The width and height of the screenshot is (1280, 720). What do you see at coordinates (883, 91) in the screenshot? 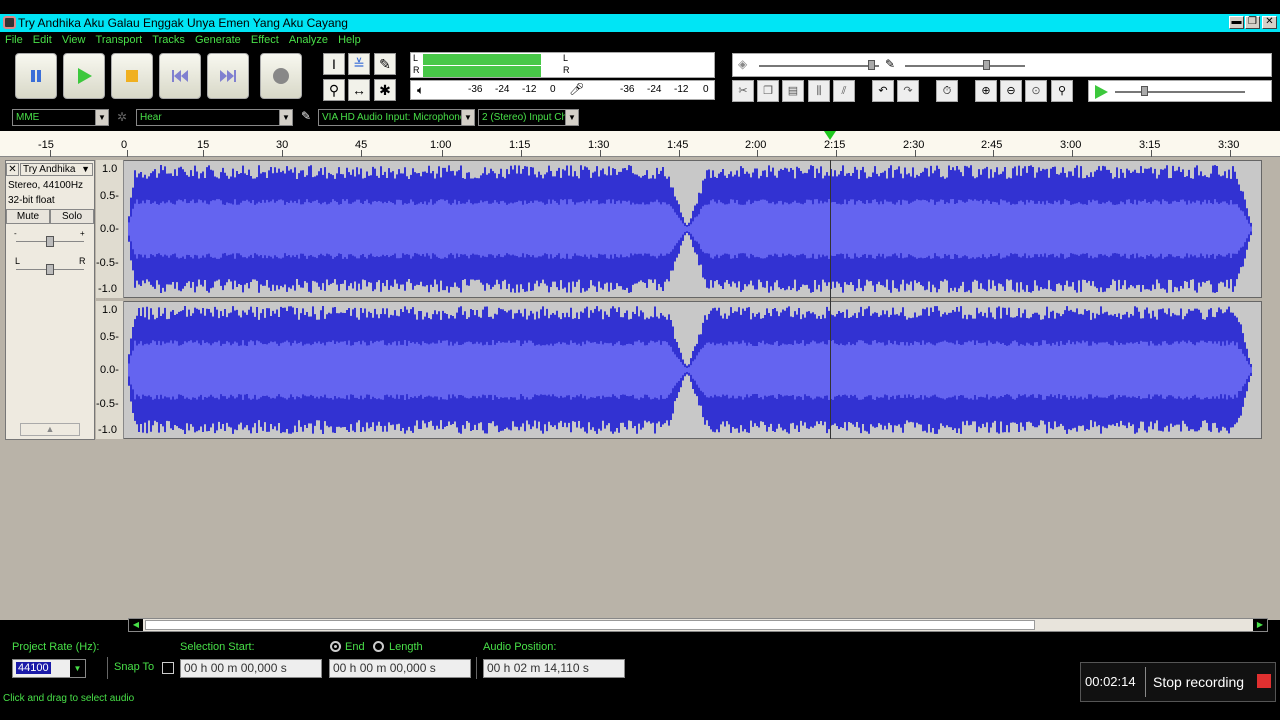
I see `undo-button: ↶` at bounding box center [883, 91].